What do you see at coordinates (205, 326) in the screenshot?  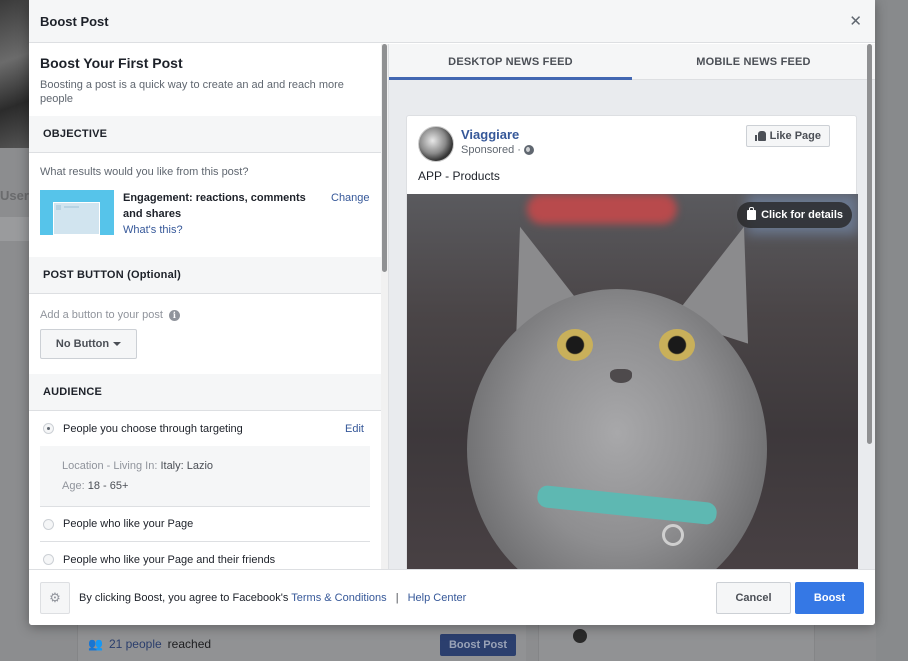 I see `post-button-section: Add a button to your post i No Button` at bounding box center [205, 326].